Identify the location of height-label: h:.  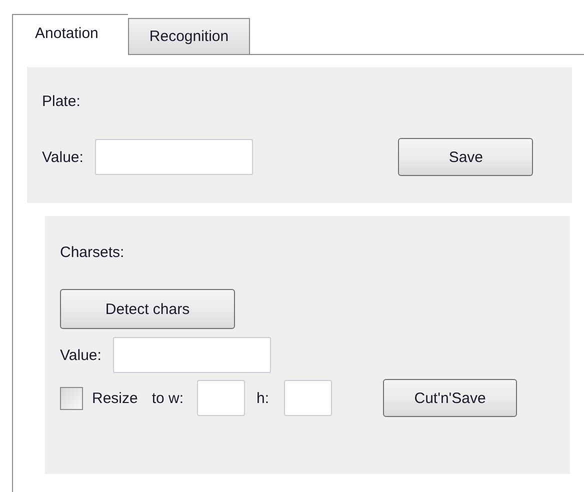
(263, 398).